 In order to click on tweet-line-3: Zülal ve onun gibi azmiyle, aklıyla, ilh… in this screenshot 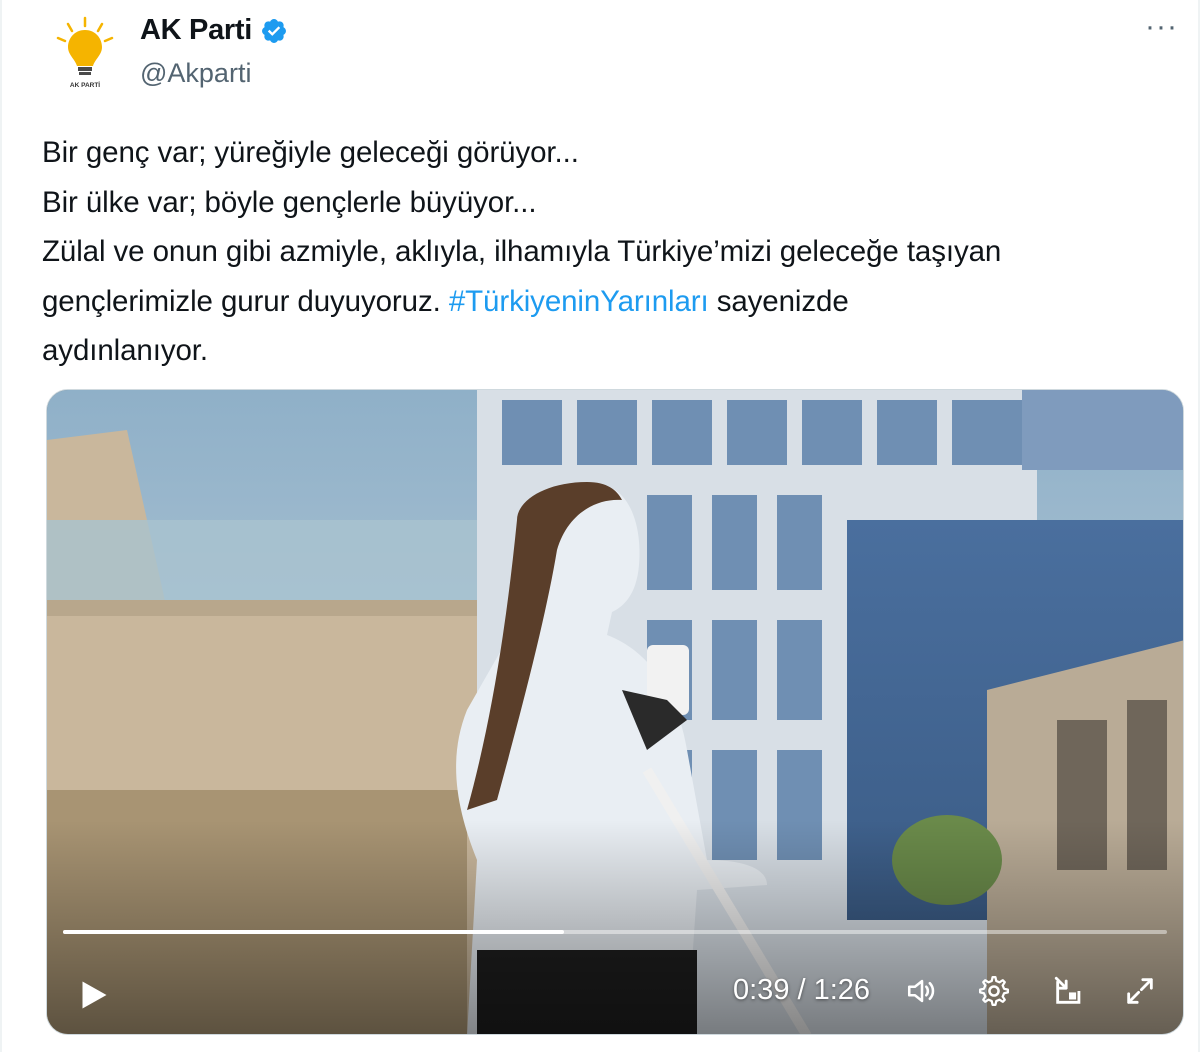, I will do `click(522, 251)`.